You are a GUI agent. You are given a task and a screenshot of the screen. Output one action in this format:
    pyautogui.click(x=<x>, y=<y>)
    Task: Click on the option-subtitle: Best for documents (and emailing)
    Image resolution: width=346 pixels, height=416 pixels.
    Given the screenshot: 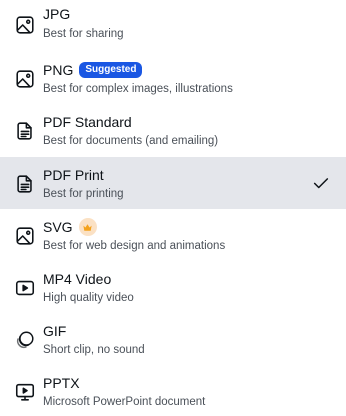 What is the action you would take?
    pyautogui.click(x=131, y=141)
    